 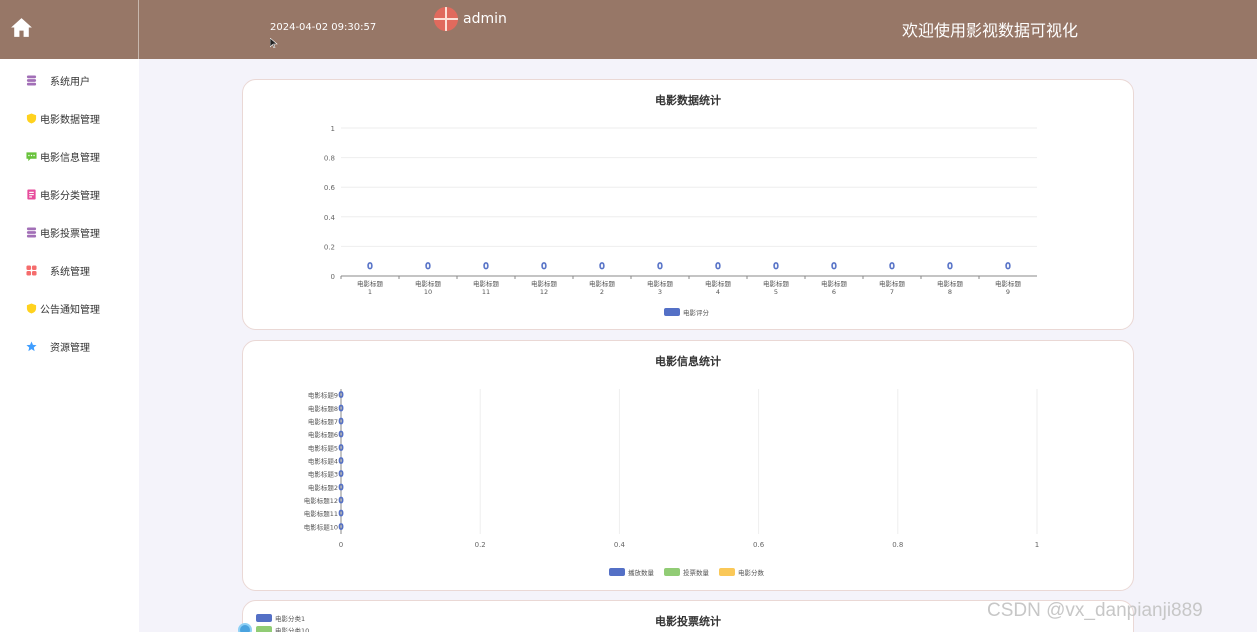 I want to click on sidebar-item-label: 资源管理, so click(x=70, y=348).